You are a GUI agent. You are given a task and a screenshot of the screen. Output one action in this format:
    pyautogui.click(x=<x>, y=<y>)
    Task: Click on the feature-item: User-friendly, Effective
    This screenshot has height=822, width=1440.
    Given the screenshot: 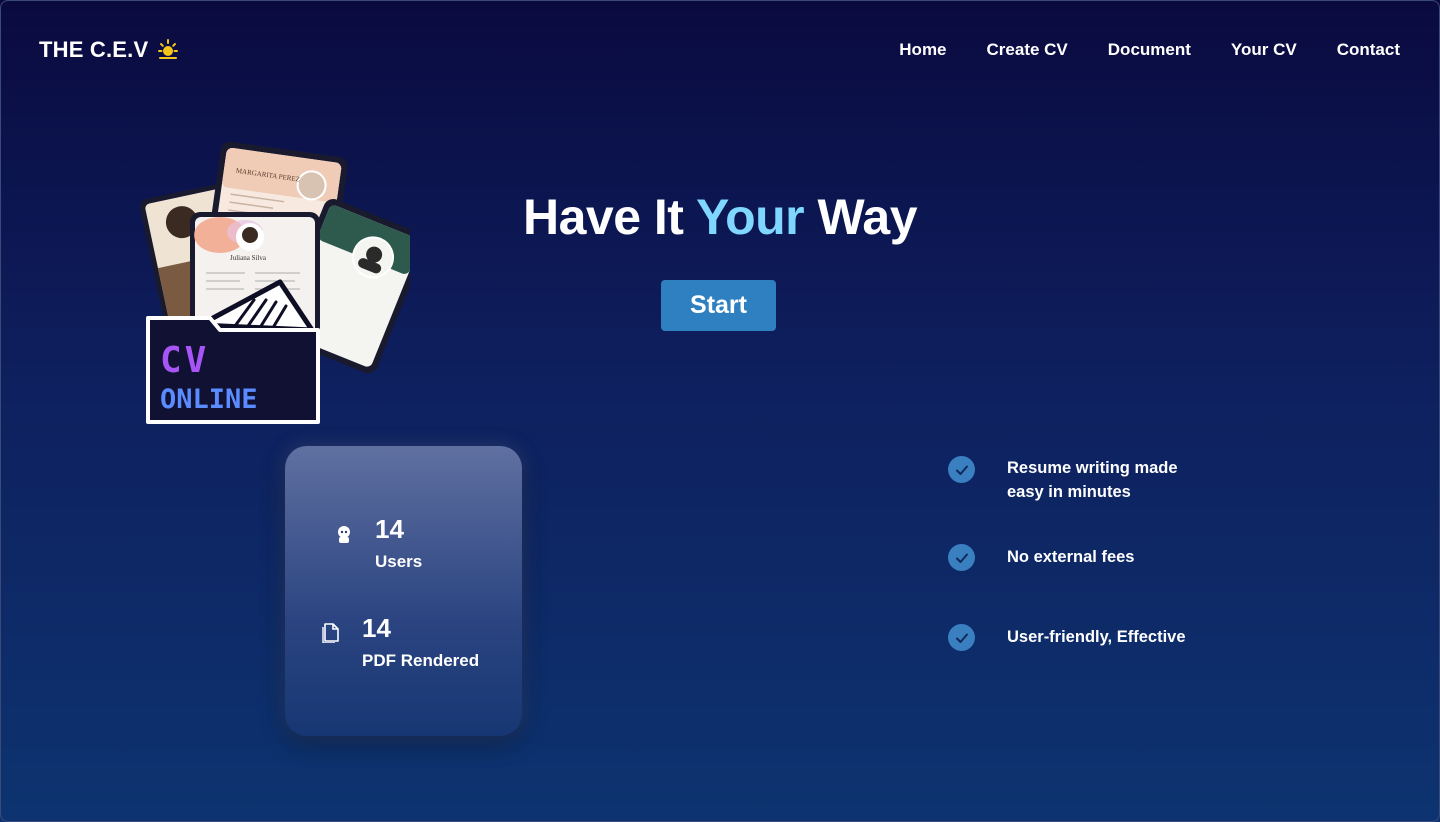 What is the action you would take?
    pyautogui.click(x=1098, y=637)
    